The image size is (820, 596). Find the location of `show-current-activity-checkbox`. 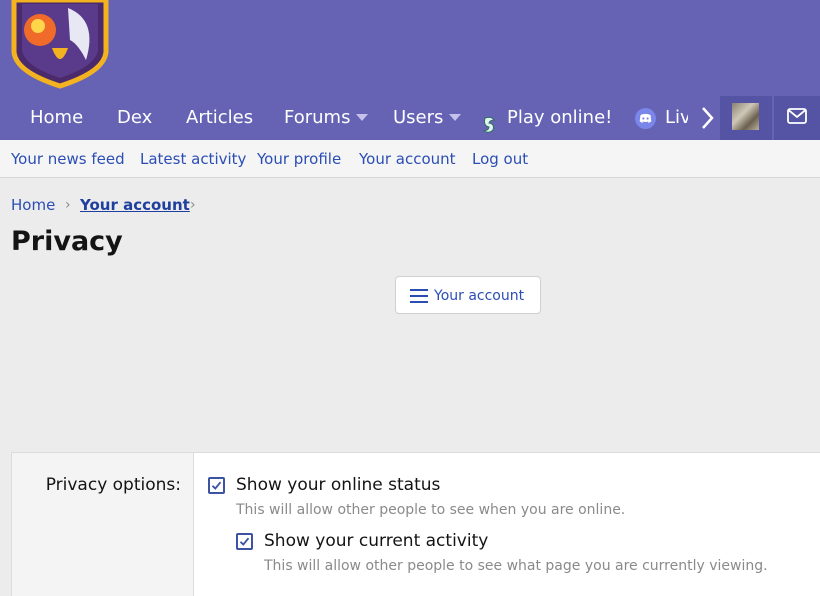

show-current-activity-checkbox is located at coordinates (244, 541).